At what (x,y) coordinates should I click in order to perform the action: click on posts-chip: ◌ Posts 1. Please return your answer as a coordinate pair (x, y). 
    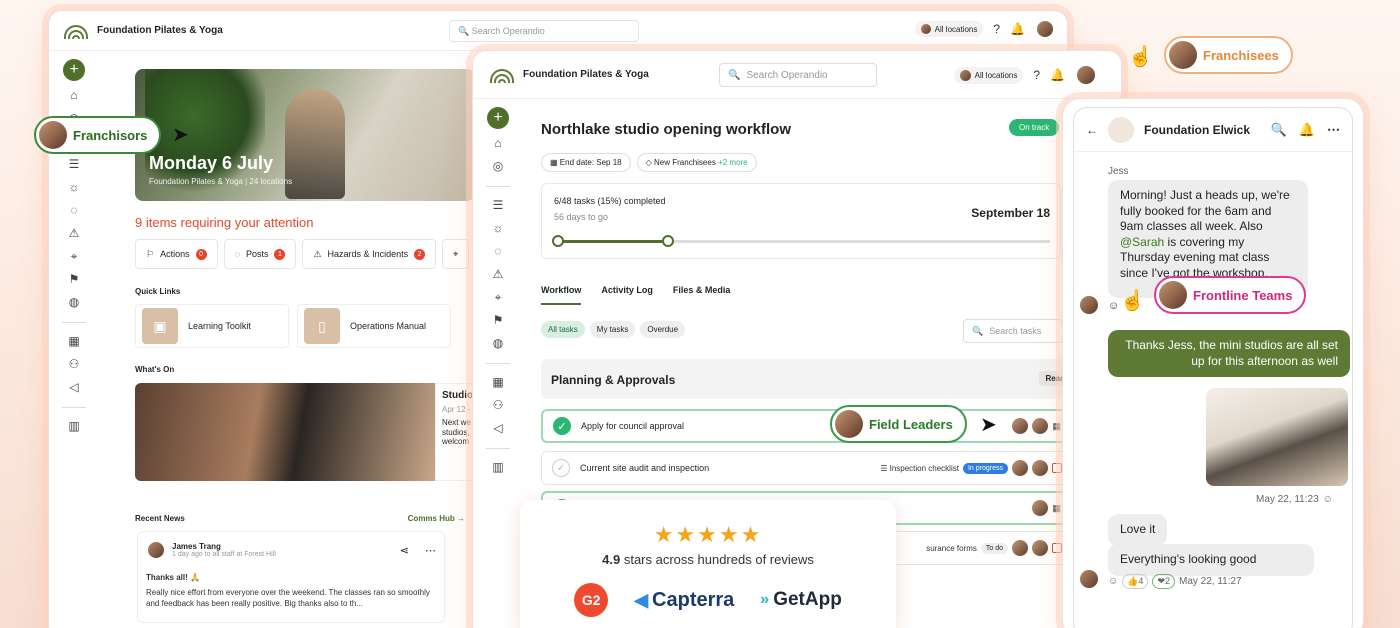
    Looking at the image, I should click on (260, 254).